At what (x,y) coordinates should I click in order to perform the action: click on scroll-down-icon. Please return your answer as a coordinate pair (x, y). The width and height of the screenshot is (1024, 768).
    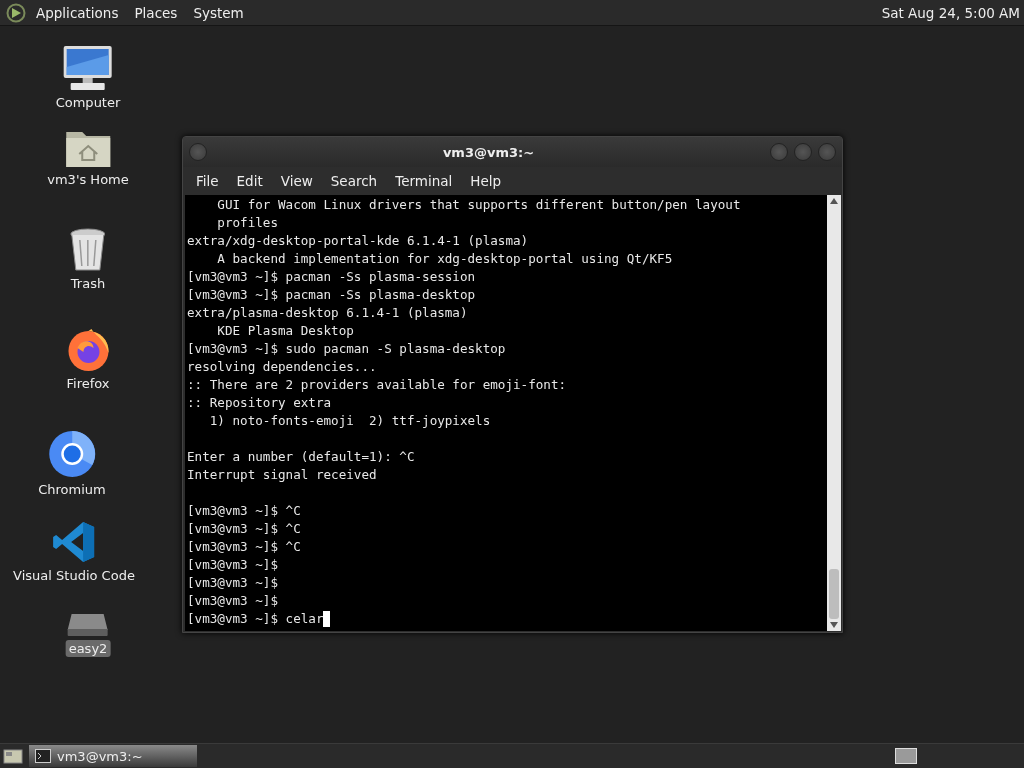
    Looking at the image, I should click on (834, 625).